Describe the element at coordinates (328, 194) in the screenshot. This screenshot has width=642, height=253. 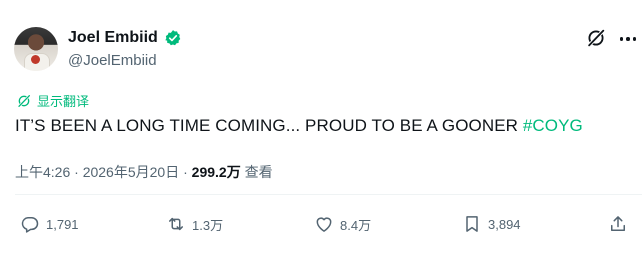
I see `divider` at that location.